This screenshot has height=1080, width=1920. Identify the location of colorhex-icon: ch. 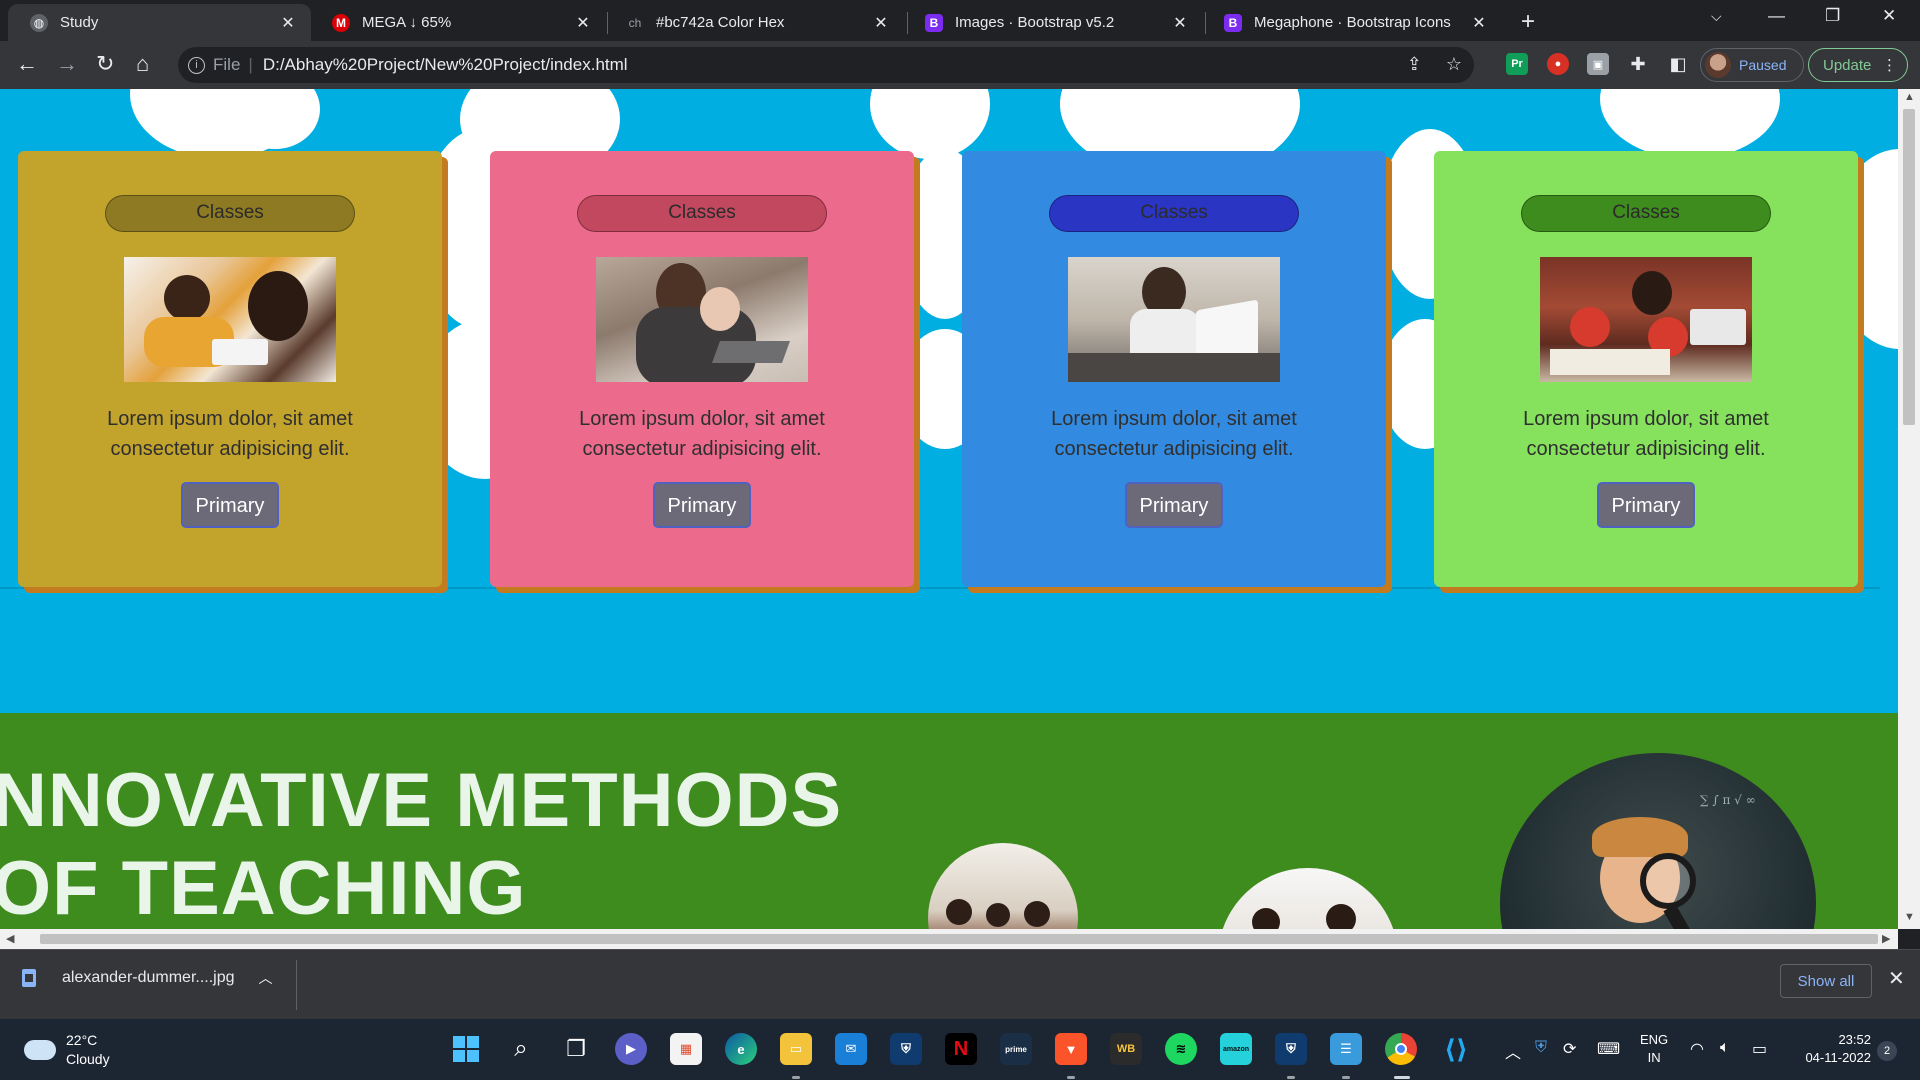
(635, 22).